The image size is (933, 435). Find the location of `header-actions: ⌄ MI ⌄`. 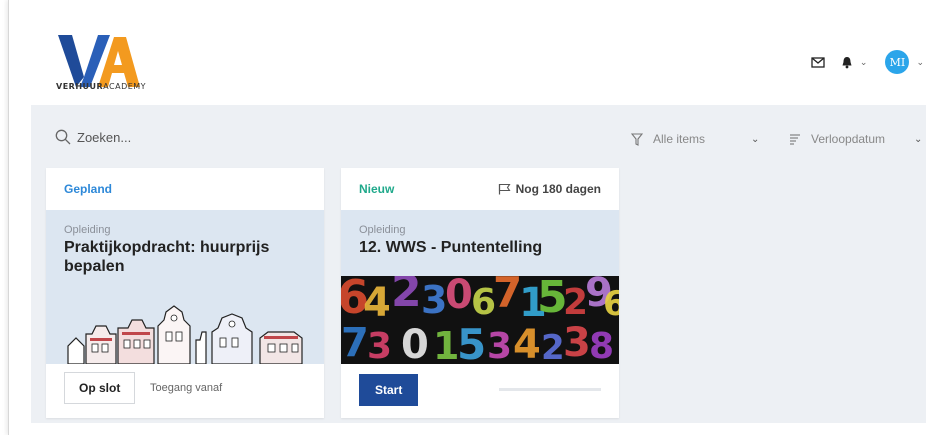

header-actions: ⌄ MI ⌄ is located at coordinates (867, 62).